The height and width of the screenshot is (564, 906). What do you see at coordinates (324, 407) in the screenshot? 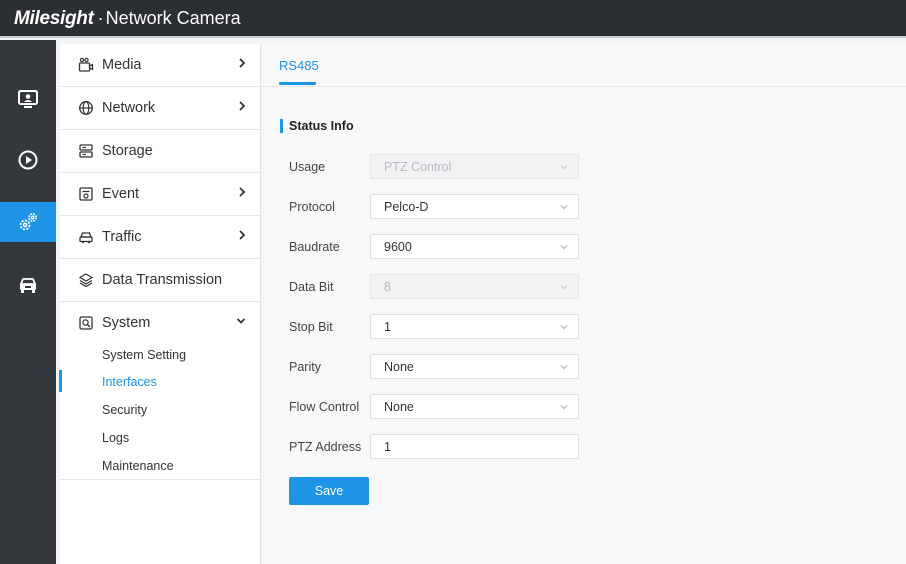
I see `field-label: Flow Control` at bounding box center [324, 407].